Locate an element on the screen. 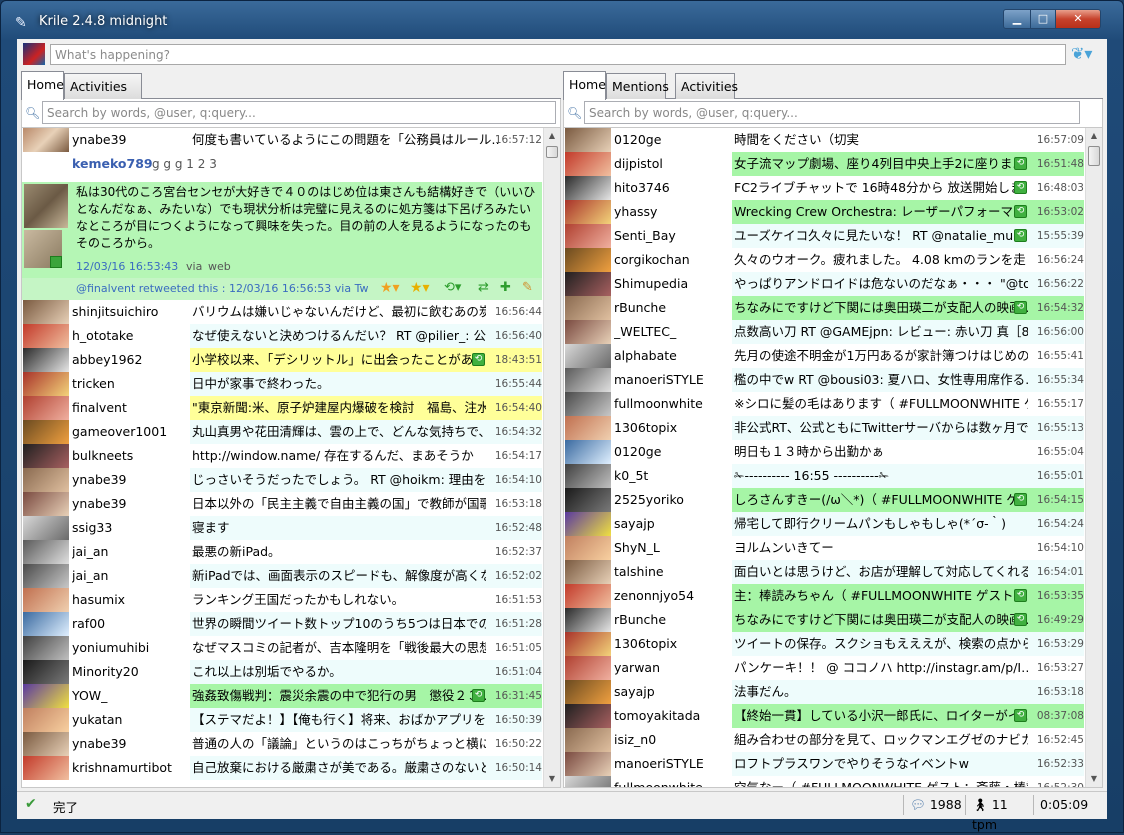 The image size is (1124, 835). tweet-row: jai_an 最悪の新iPad。 16:52:37 is located at coordinates (282, 552).